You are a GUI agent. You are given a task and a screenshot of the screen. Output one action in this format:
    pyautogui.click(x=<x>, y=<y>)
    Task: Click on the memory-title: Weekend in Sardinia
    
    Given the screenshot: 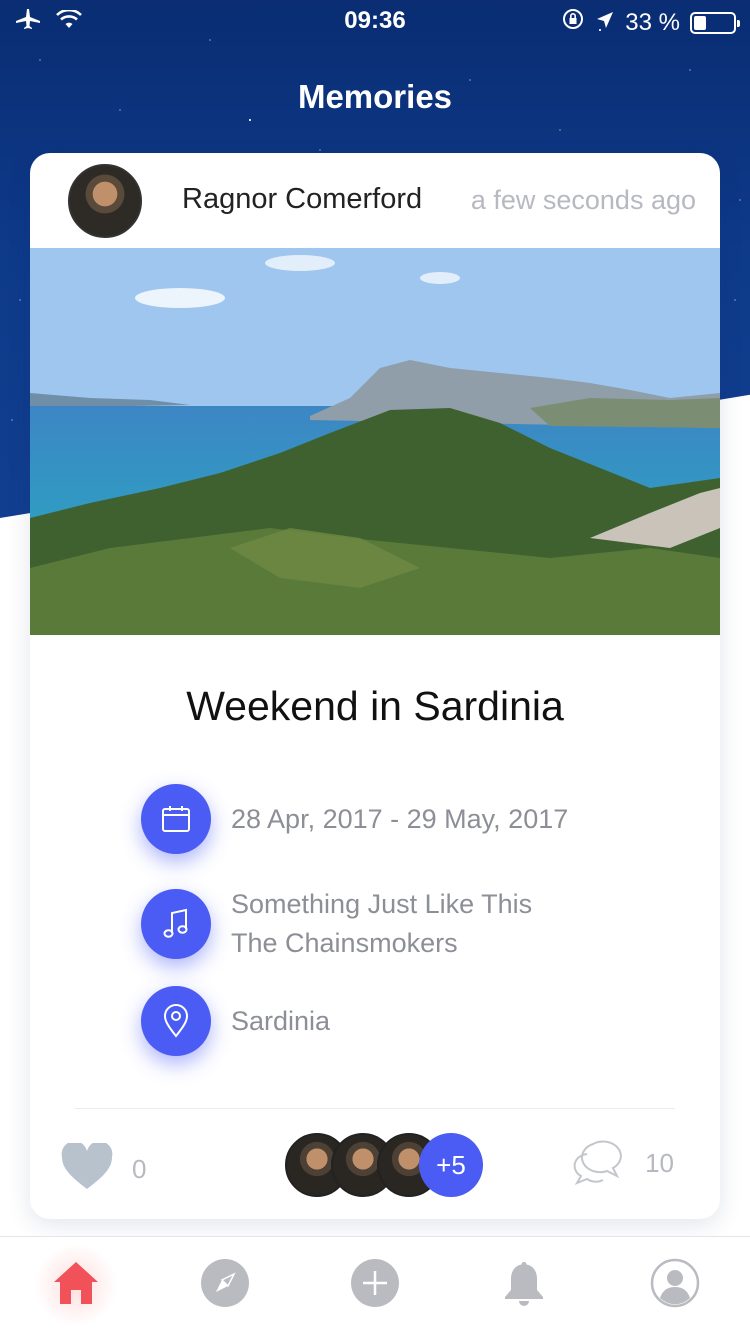 What is the action you would take?
    pyautogui.click(x=375, y=706)
    